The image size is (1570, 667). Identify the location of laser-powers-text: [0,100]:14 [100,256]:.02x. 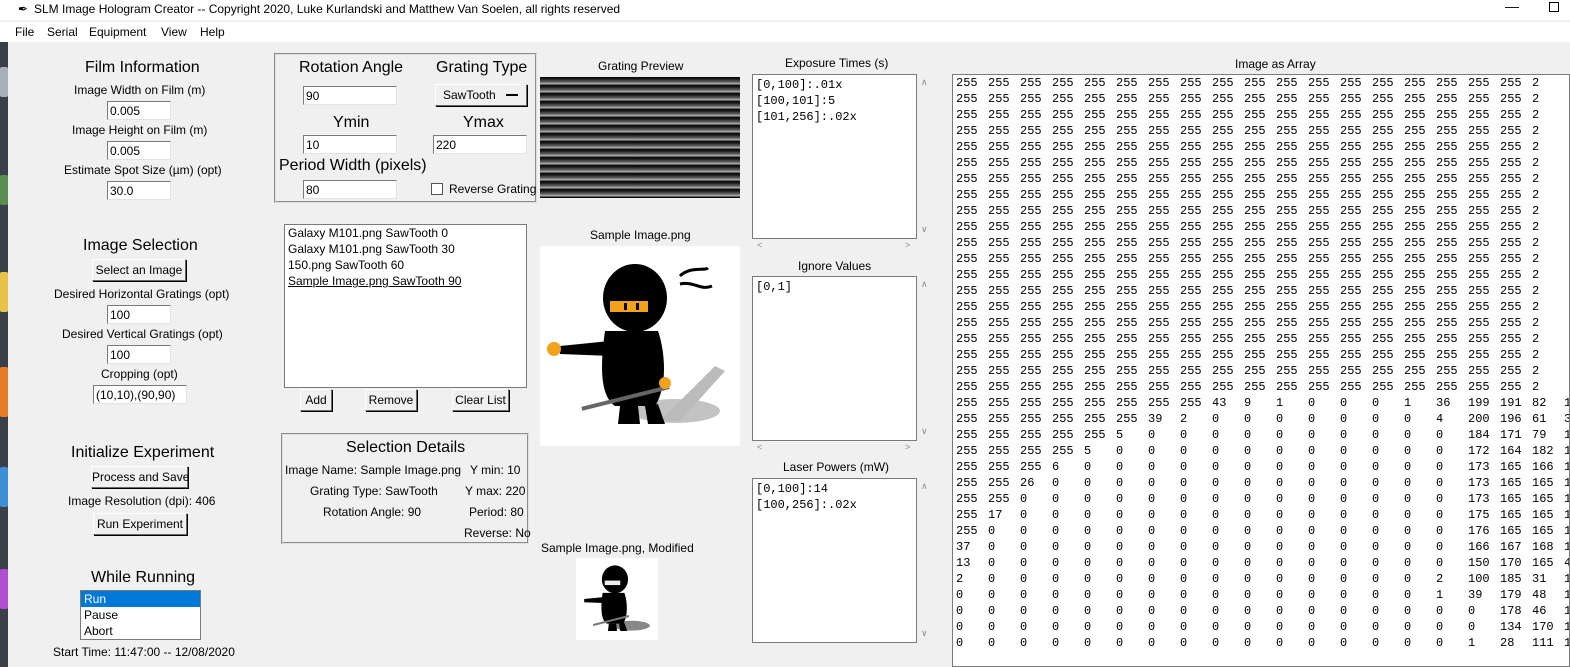
(834, 560).